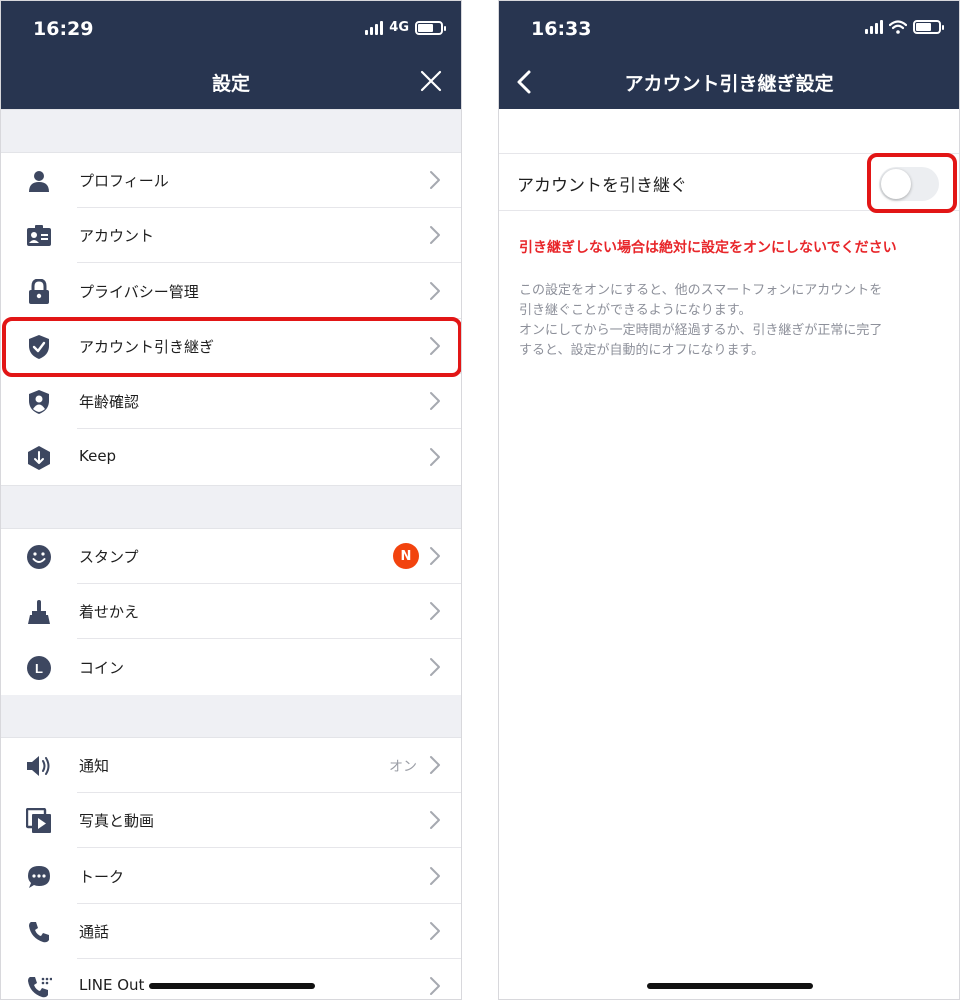 This screenshot has height=1000, width=960. I want to click on settings-row-label: Keep, so click(98, 455).